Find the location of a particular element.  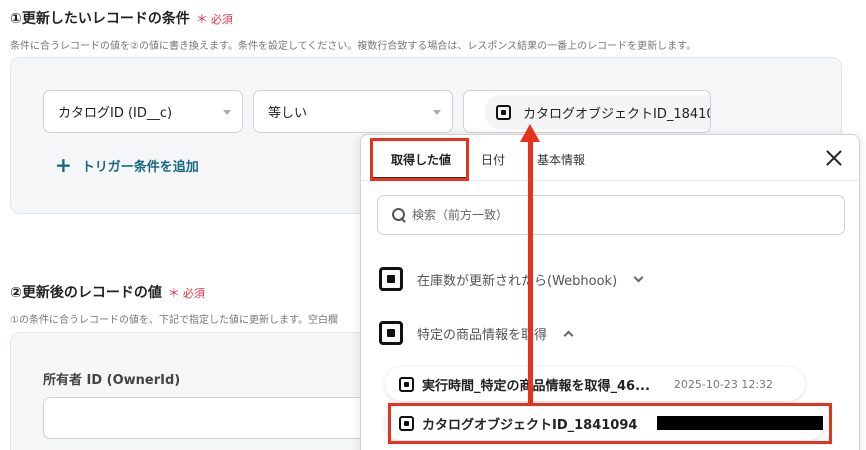

value-chip-label: カタログオブジェクトID_1841094 is located at coordinates (617, 114).